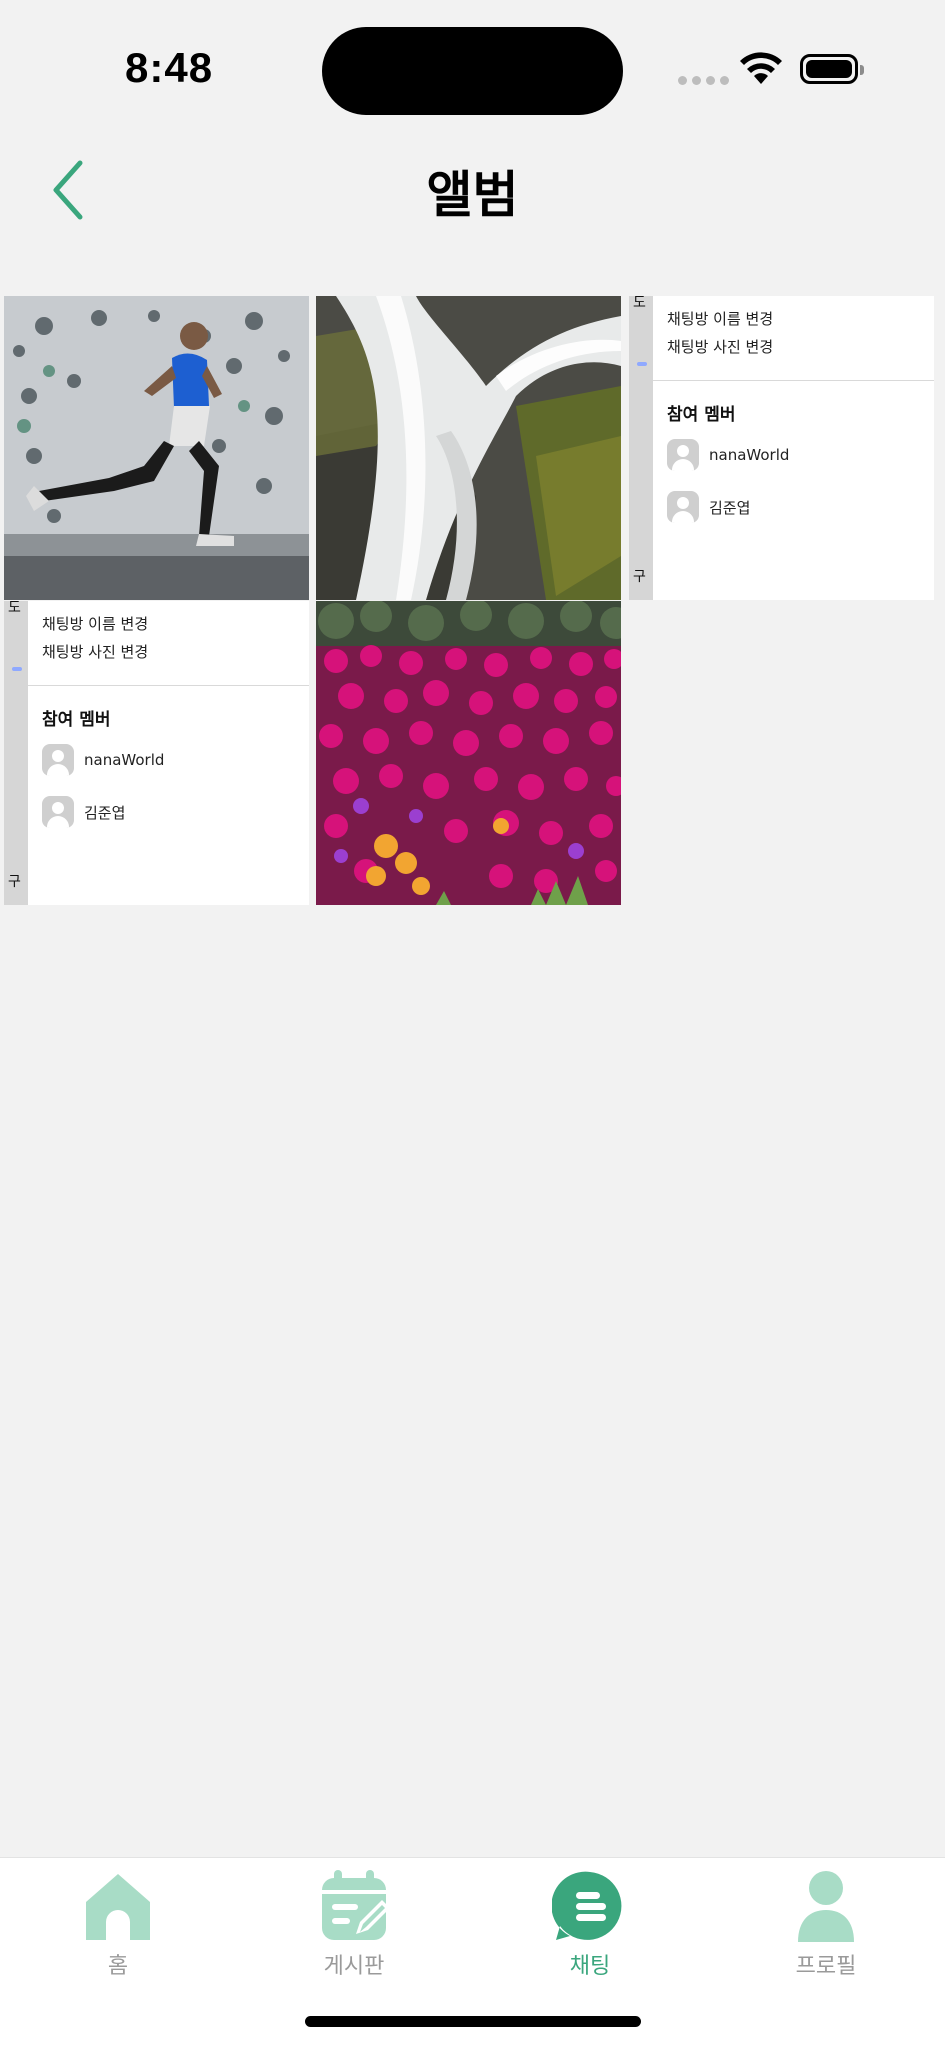 The height and width of the screenshot is (2049, 945). Describe the element at coordinates (587, 1905) in the screenshot. I see `chat-icon` at that location.